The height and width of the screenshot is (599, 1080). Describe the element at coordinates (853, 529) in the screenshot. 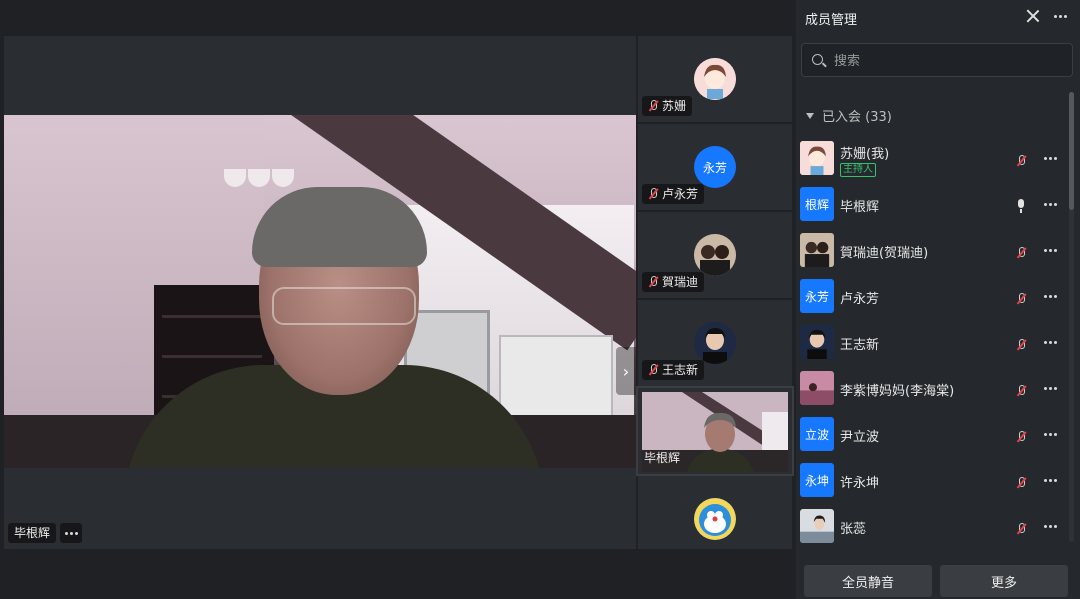

I see `member-name: 张蕊` at that location.